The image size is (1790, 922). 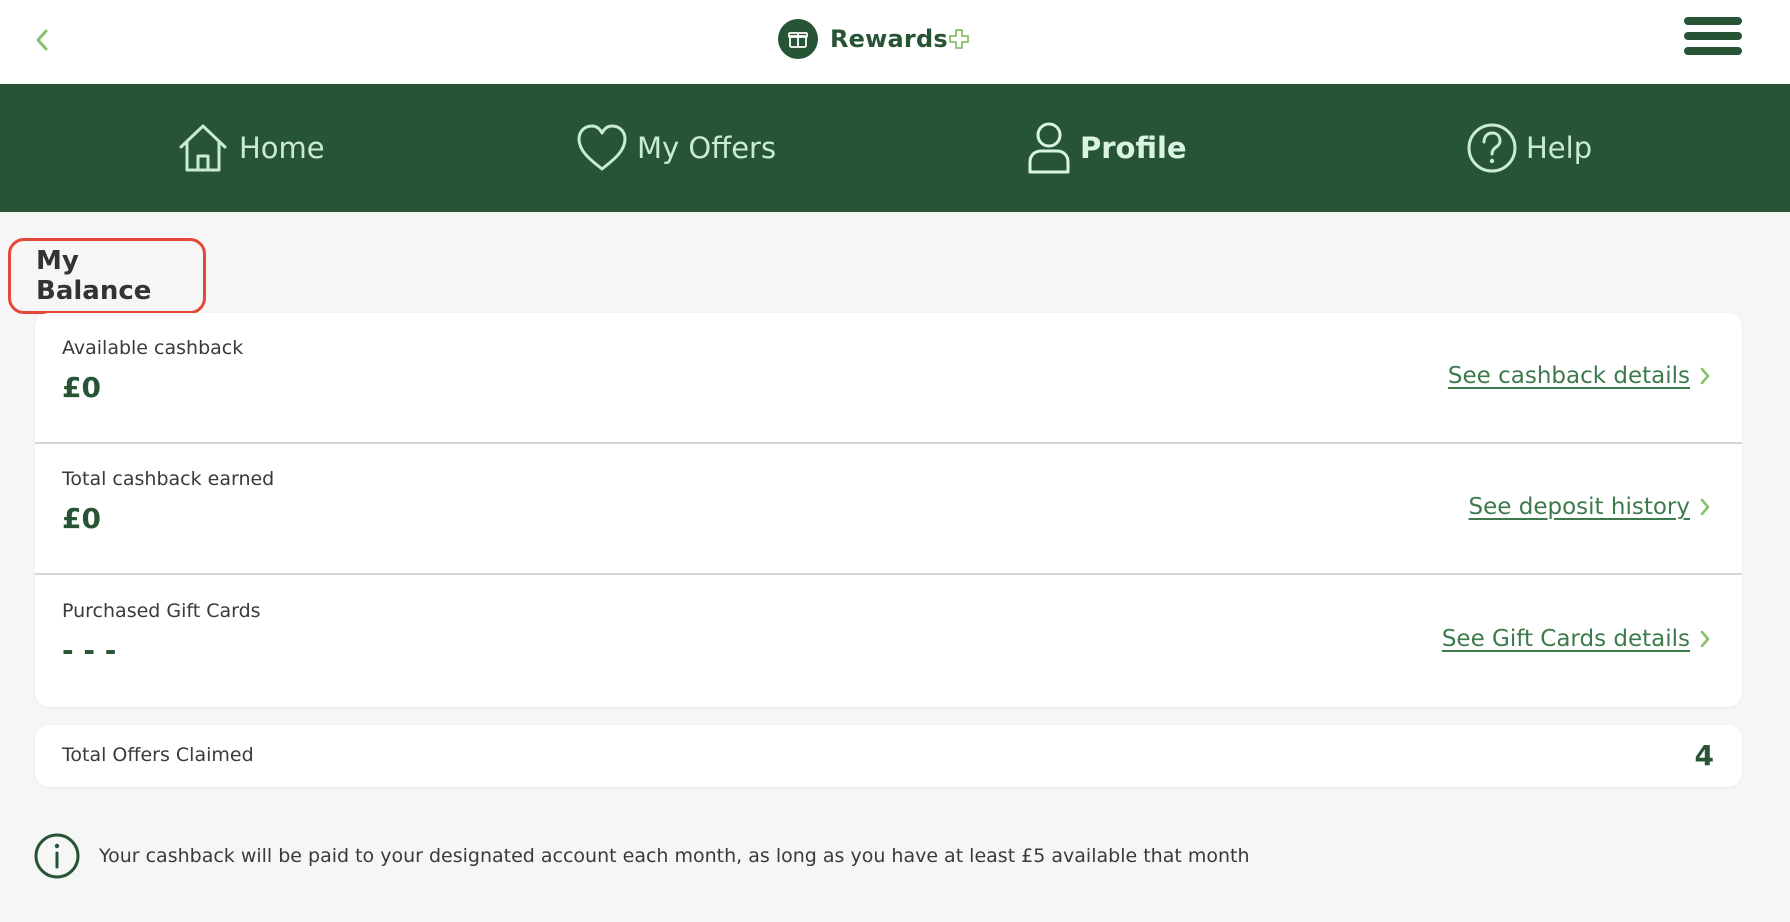 What do you see at coordinates (1492, 148) in the screenshot?
I see `help-icon` at bounding box center [1492, 148].